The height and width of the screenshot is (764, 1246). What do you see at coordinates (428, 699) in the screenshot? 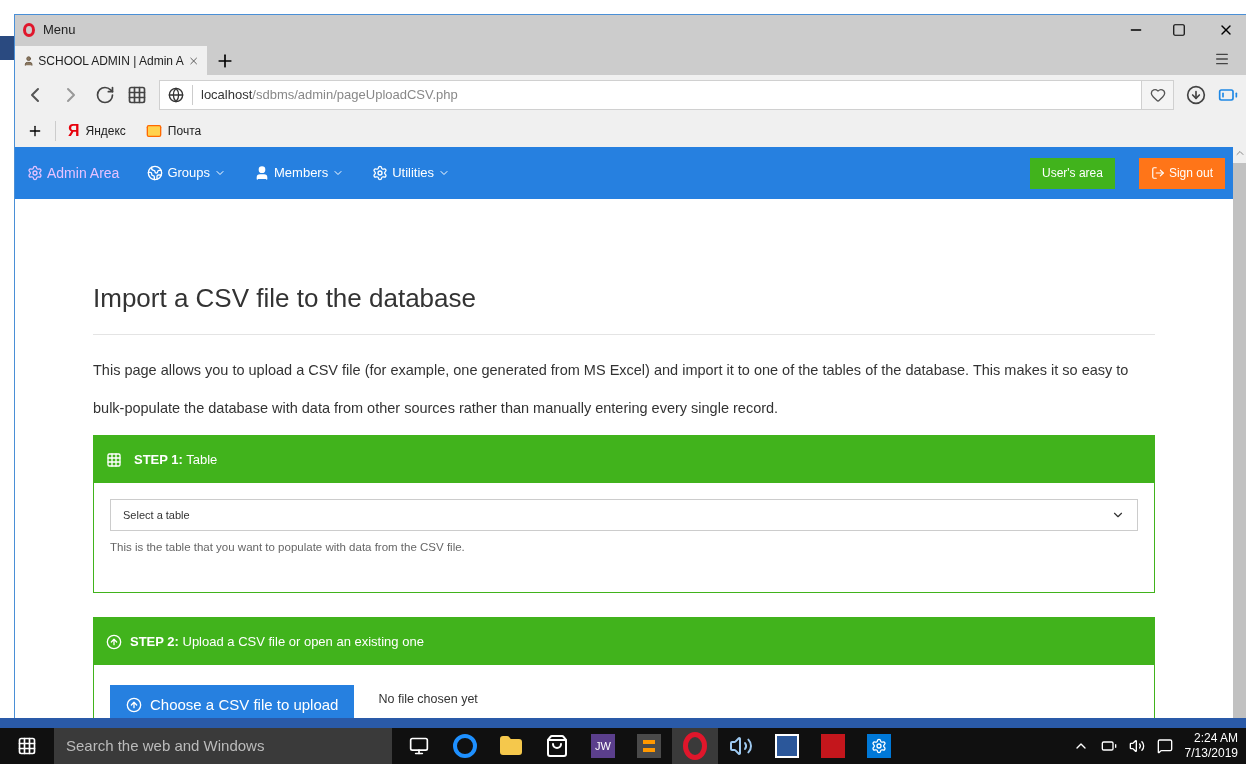
I see `file-status: No file chosen yet` at bounding box center [428, 699].